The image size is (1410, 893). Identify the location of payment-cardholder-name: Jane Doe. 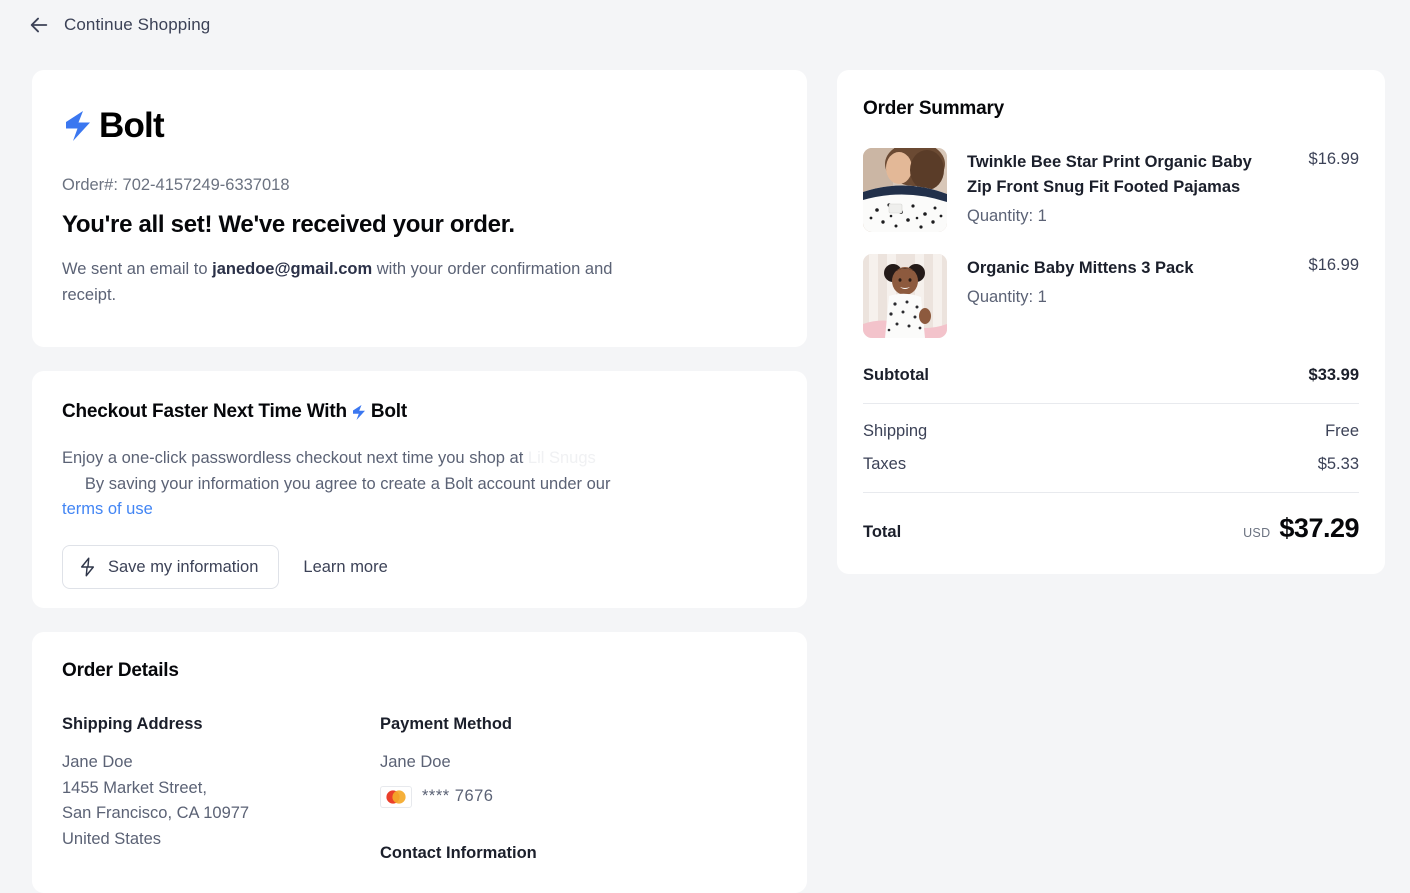
(415, 762).